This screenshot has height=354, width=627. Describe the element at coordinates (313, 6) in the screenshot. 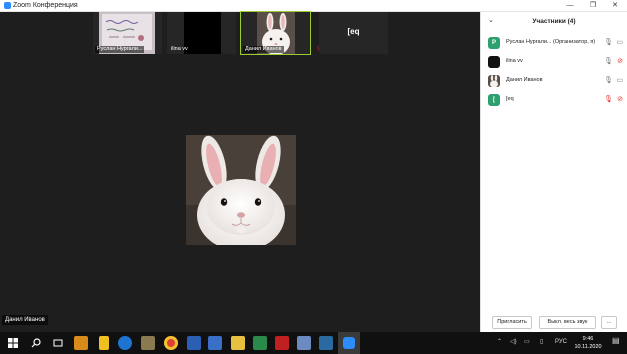

I see `title-bar: Zoom Конференция — ❐ ✕` at that location.